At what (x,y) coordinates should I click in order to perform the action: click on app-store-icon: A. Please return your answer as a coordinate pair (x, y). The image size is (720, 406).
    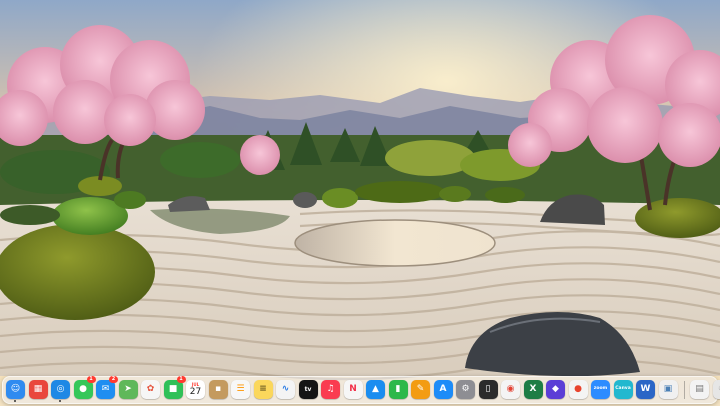
    Looking at the image, I should click on (443, 389).